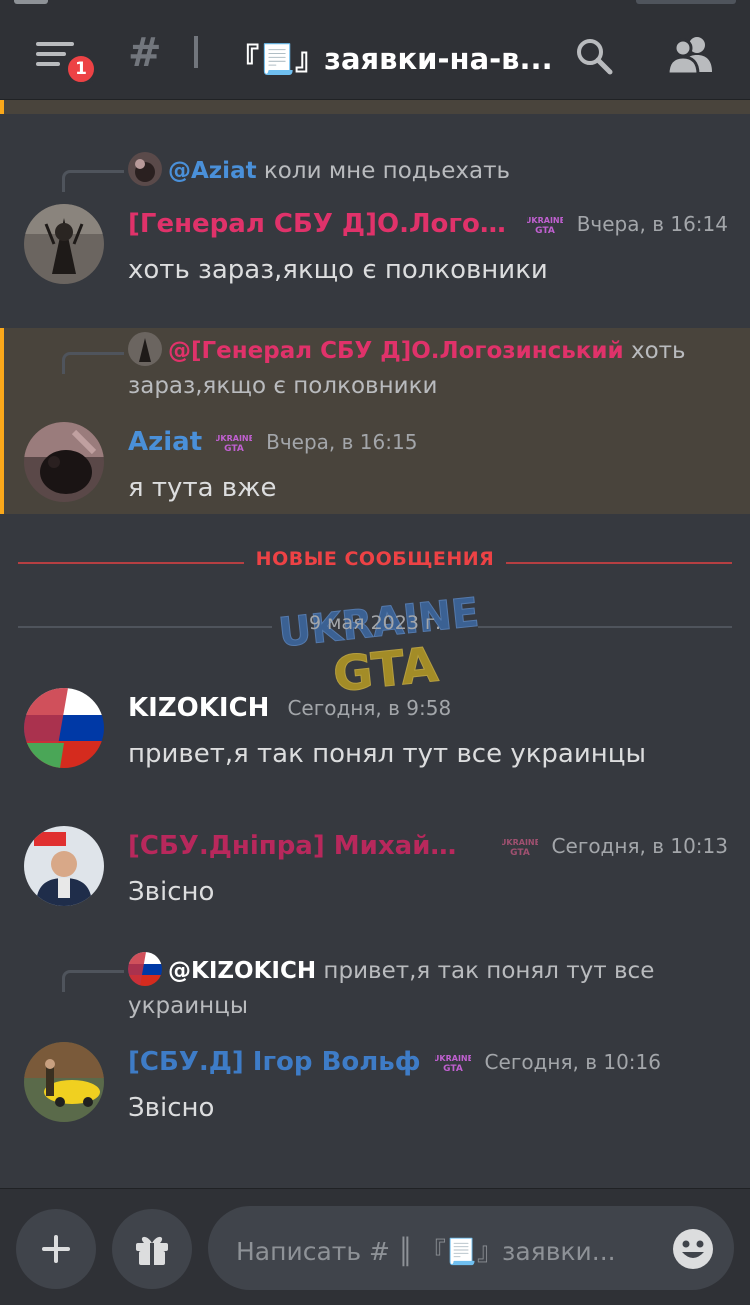 This screenshot has width=750, height=1305. I want to click on channel-divider, so click(196, 52).